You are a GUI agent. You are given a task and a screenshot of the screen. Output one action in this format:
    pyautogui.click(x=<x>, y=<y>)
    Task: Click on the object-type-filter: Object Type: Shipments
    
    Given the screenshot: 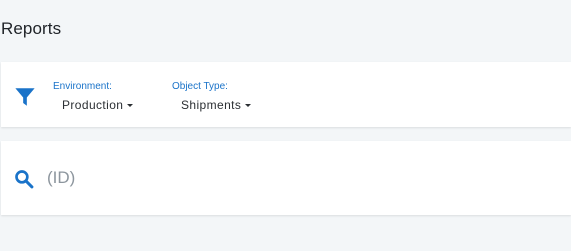 What is the action you would take?
    pyautogui.click(x=212, y=97)
    